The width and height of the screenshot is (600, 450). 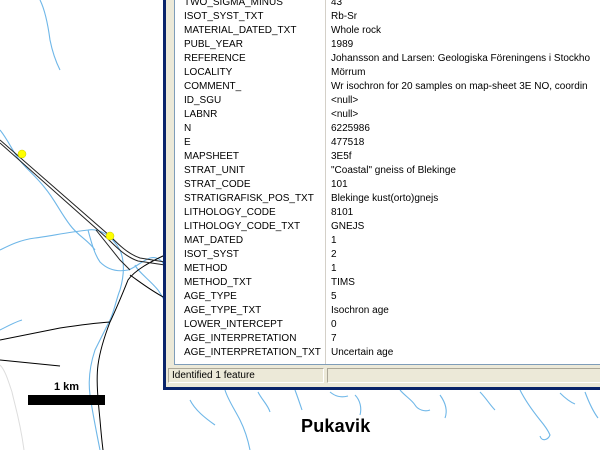 What do you see at coordinates (387, 73) in the screenshot?
I see `attribute-row: LOCALITY Mörrum` at bounding box center [387, 73].